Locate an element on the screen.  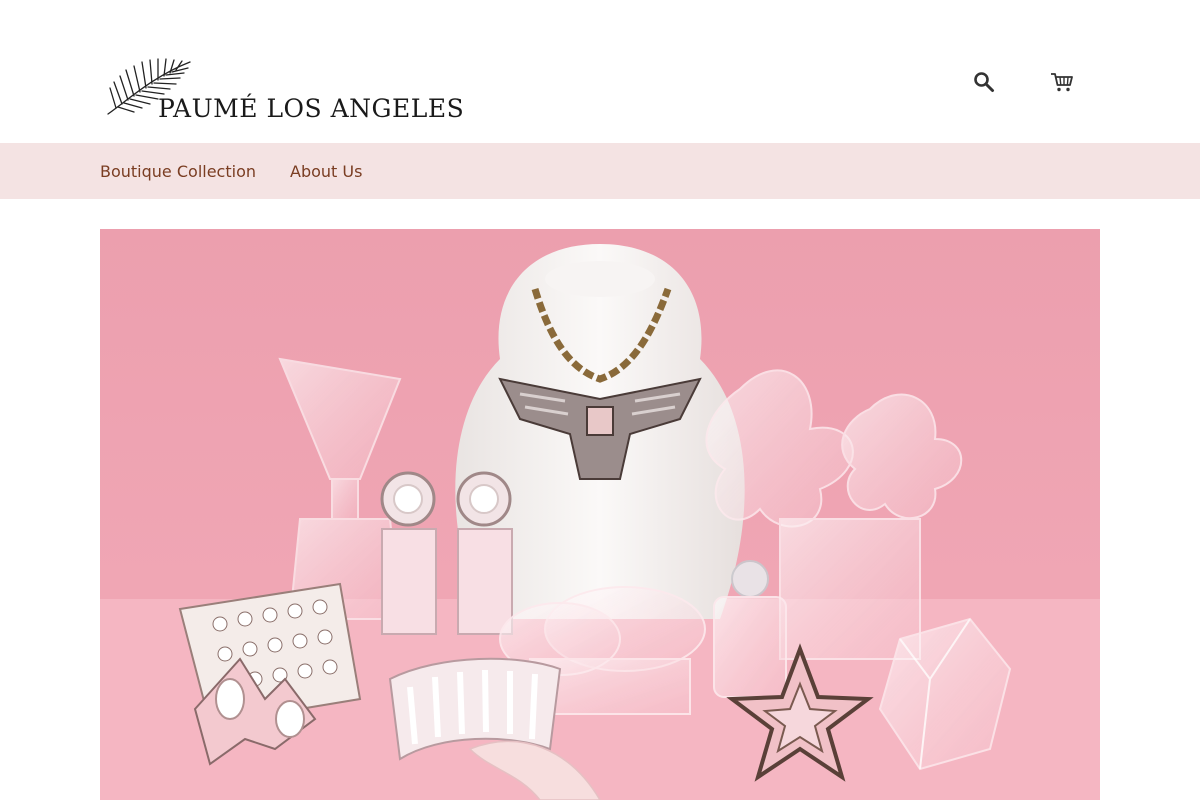
search-icon is located at coordinates (984, 82).